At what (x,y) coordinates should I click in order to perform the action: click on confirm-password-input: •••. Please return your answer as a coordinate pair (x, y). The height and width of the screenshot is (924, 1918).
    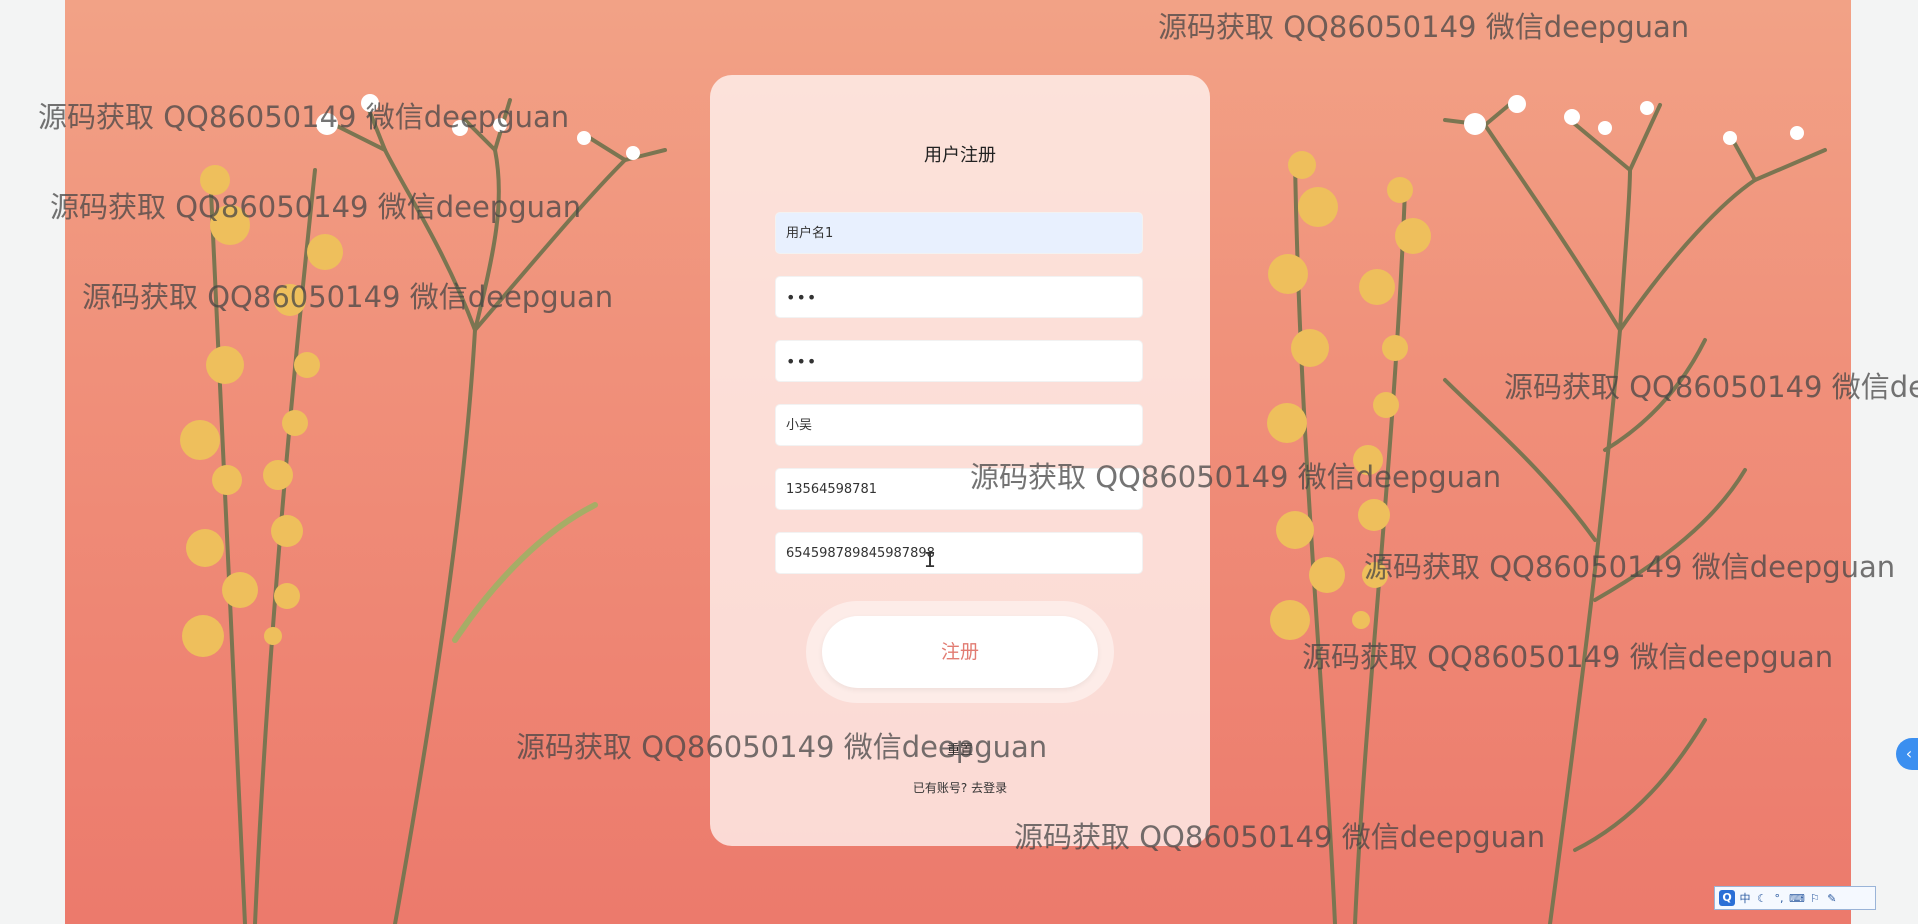
    Looking at the image, I should click on (959, 361).